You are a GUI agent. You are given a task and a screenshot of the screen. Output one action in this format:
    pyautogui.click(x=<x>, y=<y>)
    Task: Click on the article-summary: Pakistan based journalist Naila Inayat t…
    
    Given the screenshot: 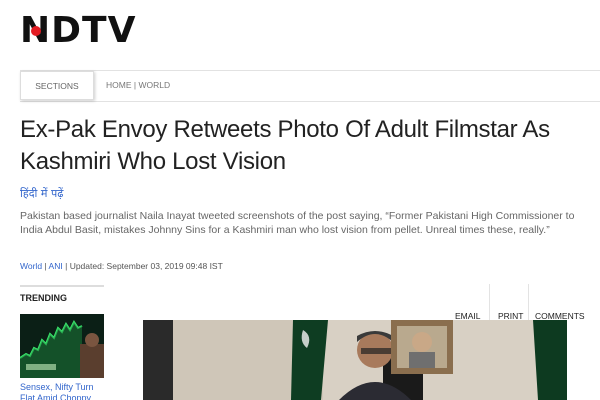 What is the action you would take?
    pyautogui.click(x=297, y=223)
    